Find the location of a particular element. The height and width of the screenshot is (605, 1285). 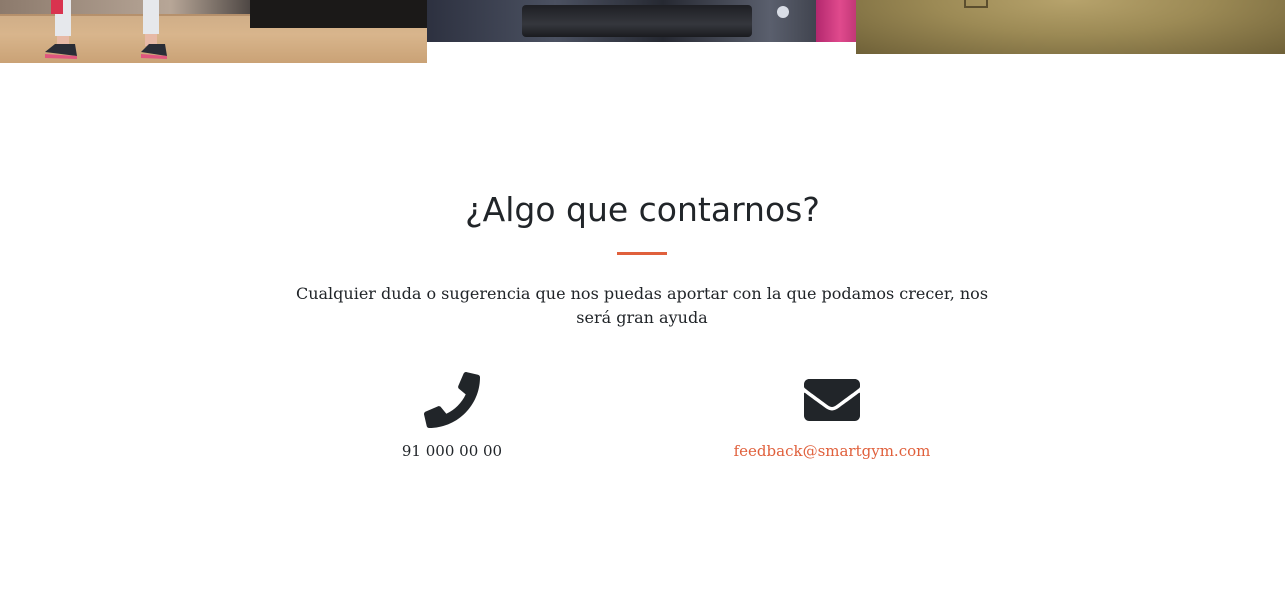

contact-phone: 91 000 00 00 is located at coordinates (452, 416).